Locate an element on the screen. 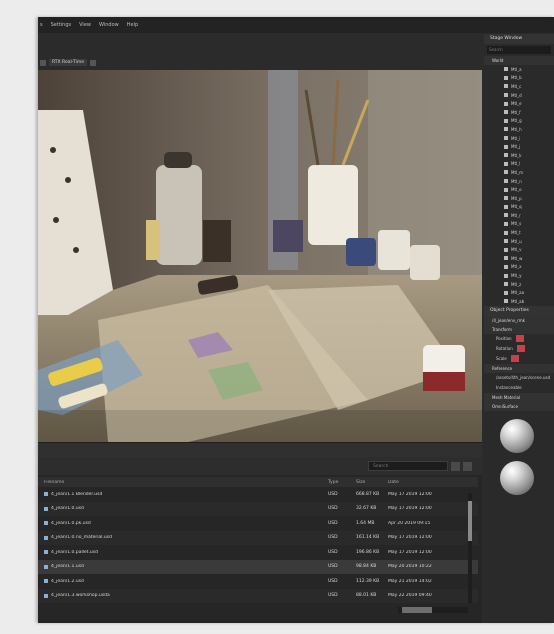  tree-item: Mtl_p is located at coordinates (519, 198).